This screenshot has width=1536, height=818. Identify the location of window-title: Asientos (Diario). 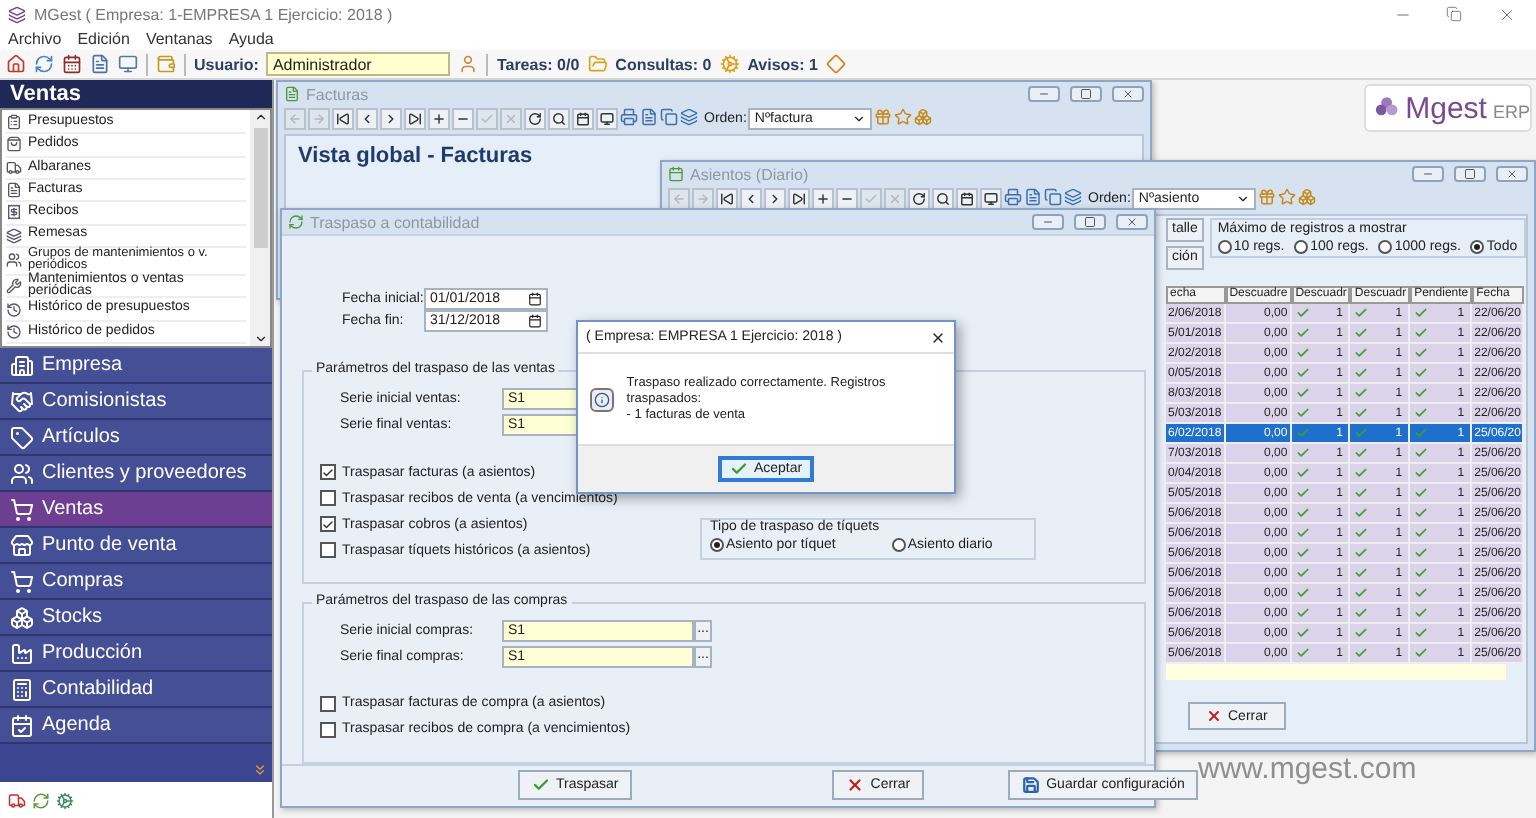
(750, 174).